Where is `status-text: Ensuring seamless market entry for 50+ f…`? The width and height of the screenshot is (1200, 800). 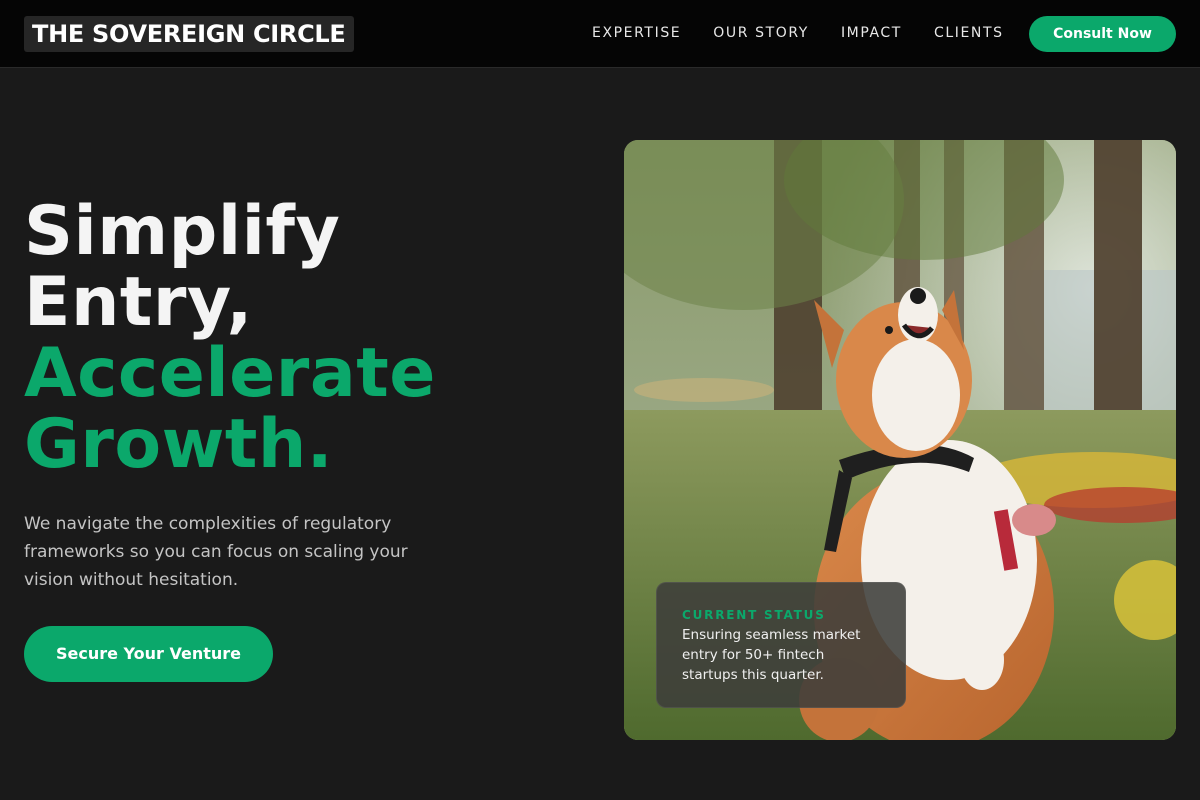 status-text: Ensuring seamless market entry for 50+ f… is located at coordinates (771, 655).